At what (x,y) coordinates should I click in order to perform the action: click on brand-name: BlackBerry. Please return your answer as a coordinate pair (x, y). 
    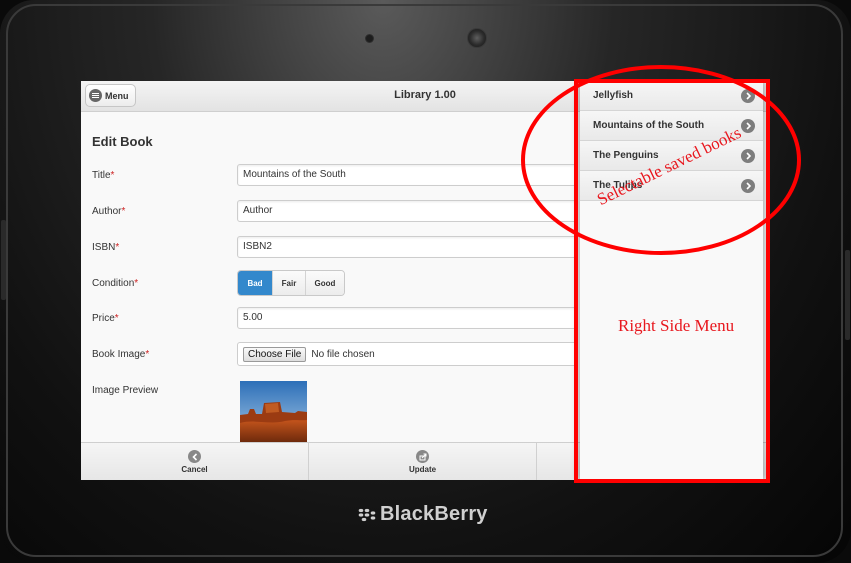
    Looking at the image, I should click on (434, 514).